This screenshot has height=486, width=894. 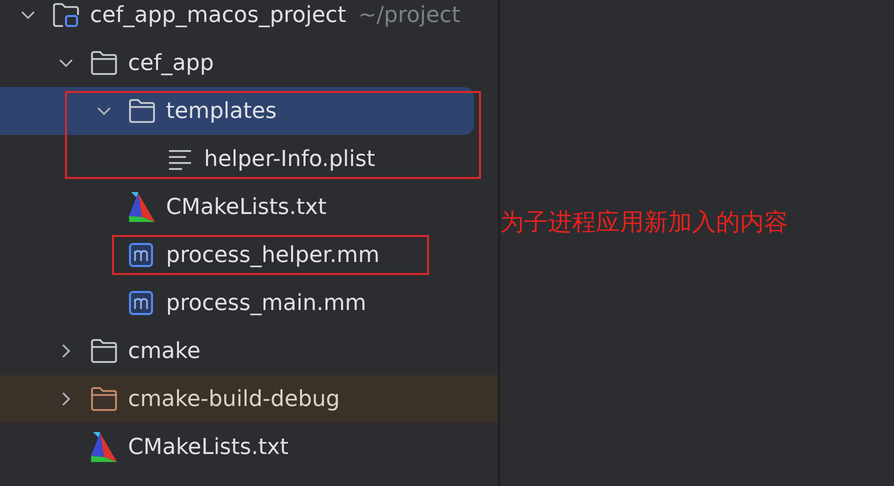 I want to click on tree-row: cmake, so click(x=249, y=351).